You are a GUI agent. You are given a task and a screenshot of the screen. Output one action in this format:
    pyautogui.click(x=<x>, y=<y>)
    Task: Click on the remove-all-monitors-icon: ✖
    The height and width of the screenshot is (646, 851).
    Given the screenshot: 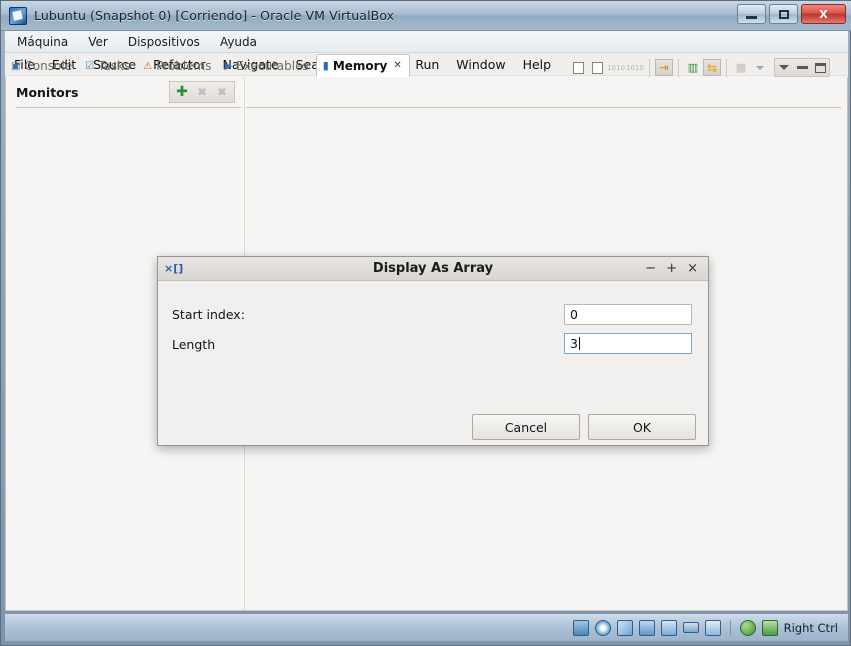 What is the action you would take?
    pyautogui.click(x=222, y=92)
    